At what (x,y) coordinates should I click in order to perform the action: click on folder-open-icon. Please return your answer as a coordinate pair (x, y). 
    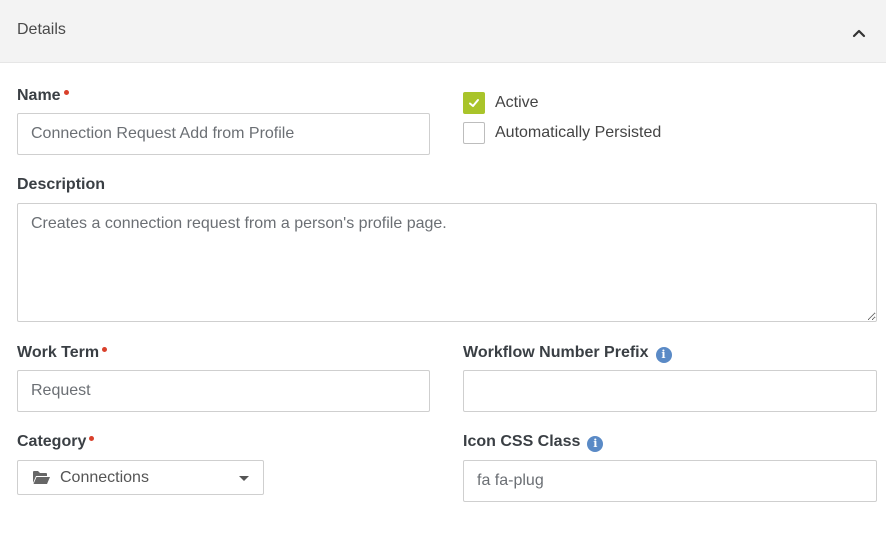
    Looking at the image, I should click on (41, 477).